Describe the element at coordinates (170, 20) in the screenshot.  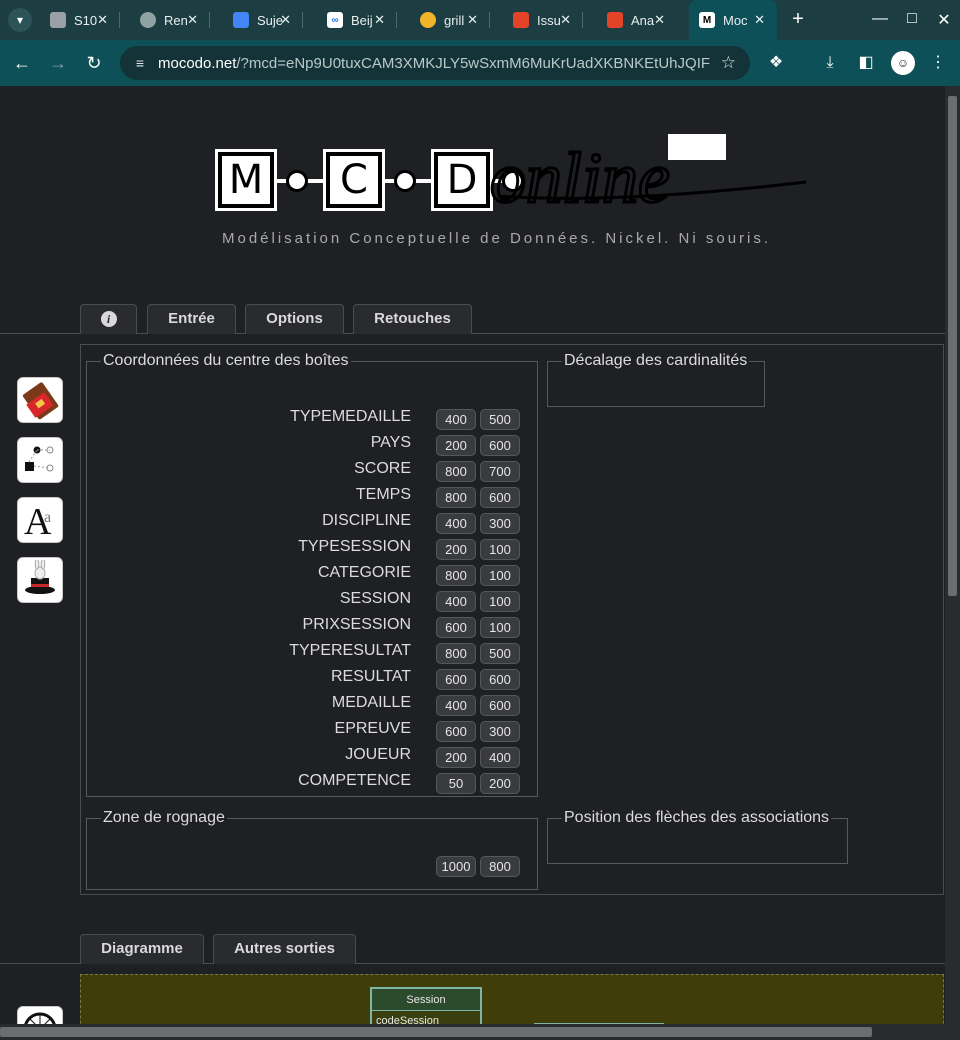
I see `browser-tab: Ren ✕` at that location.